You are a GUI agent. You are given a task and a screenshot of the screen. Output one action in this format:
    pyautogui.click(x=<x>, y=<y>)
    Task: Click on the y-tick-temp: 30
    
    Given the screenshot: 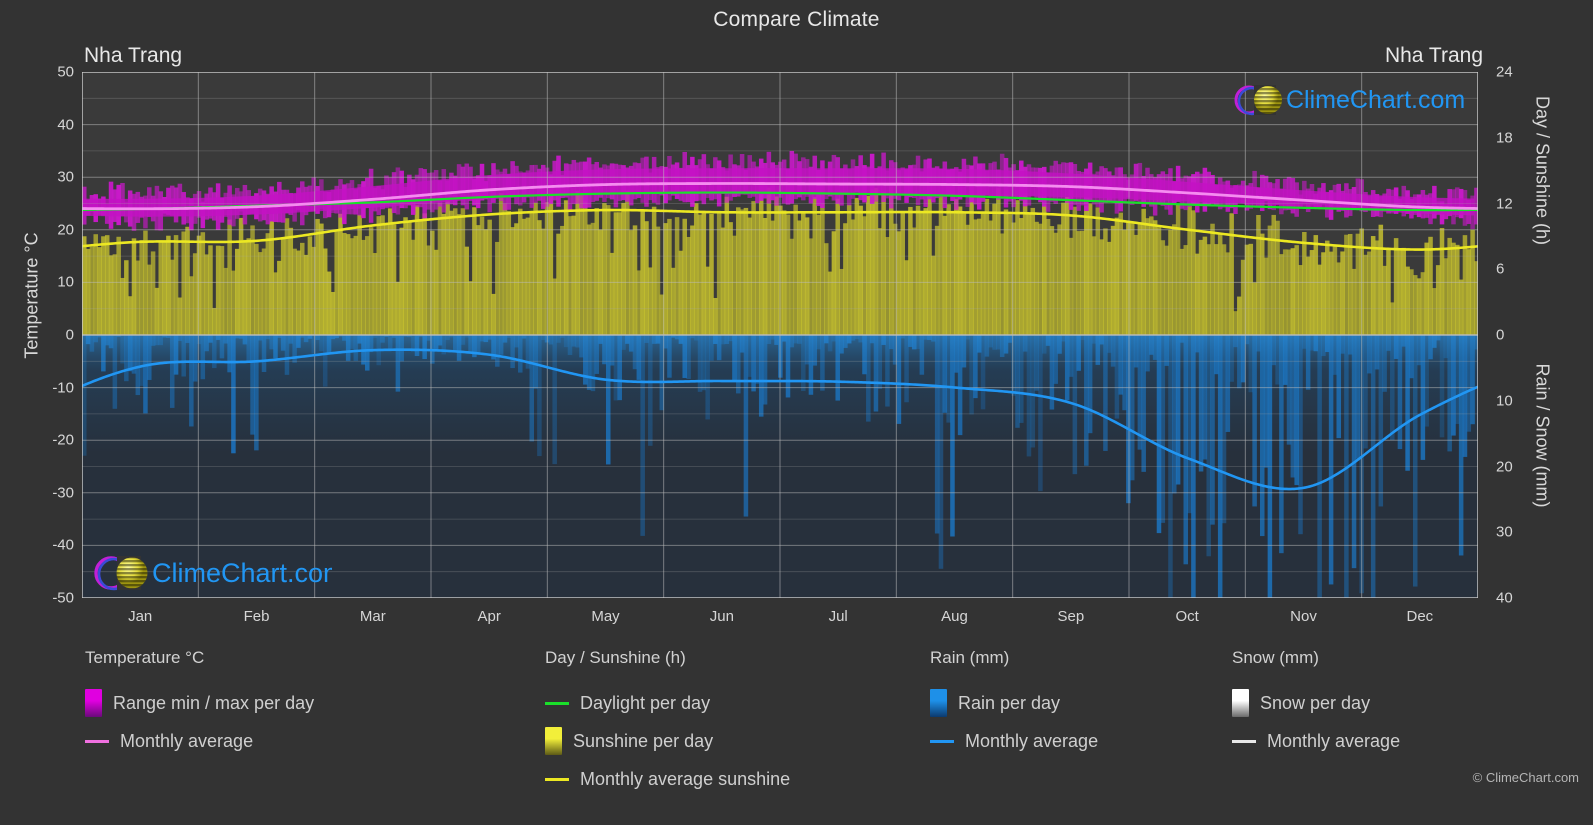 What is the action you would take?
    pyautogui.click(x=65, y=177)
    